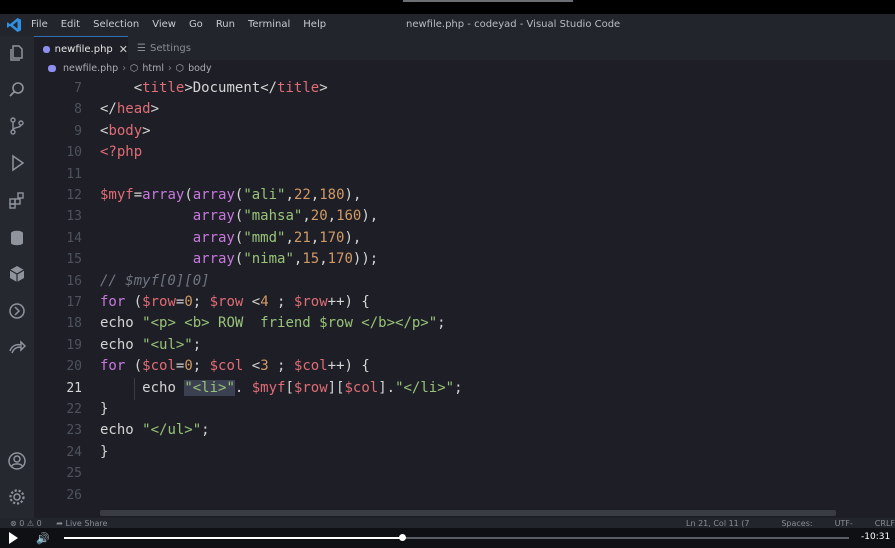 This screenshot has height=548, width=895. Describe the element at coordinates (17, 497) in the screenshot. I see `gear-icon` at that location.